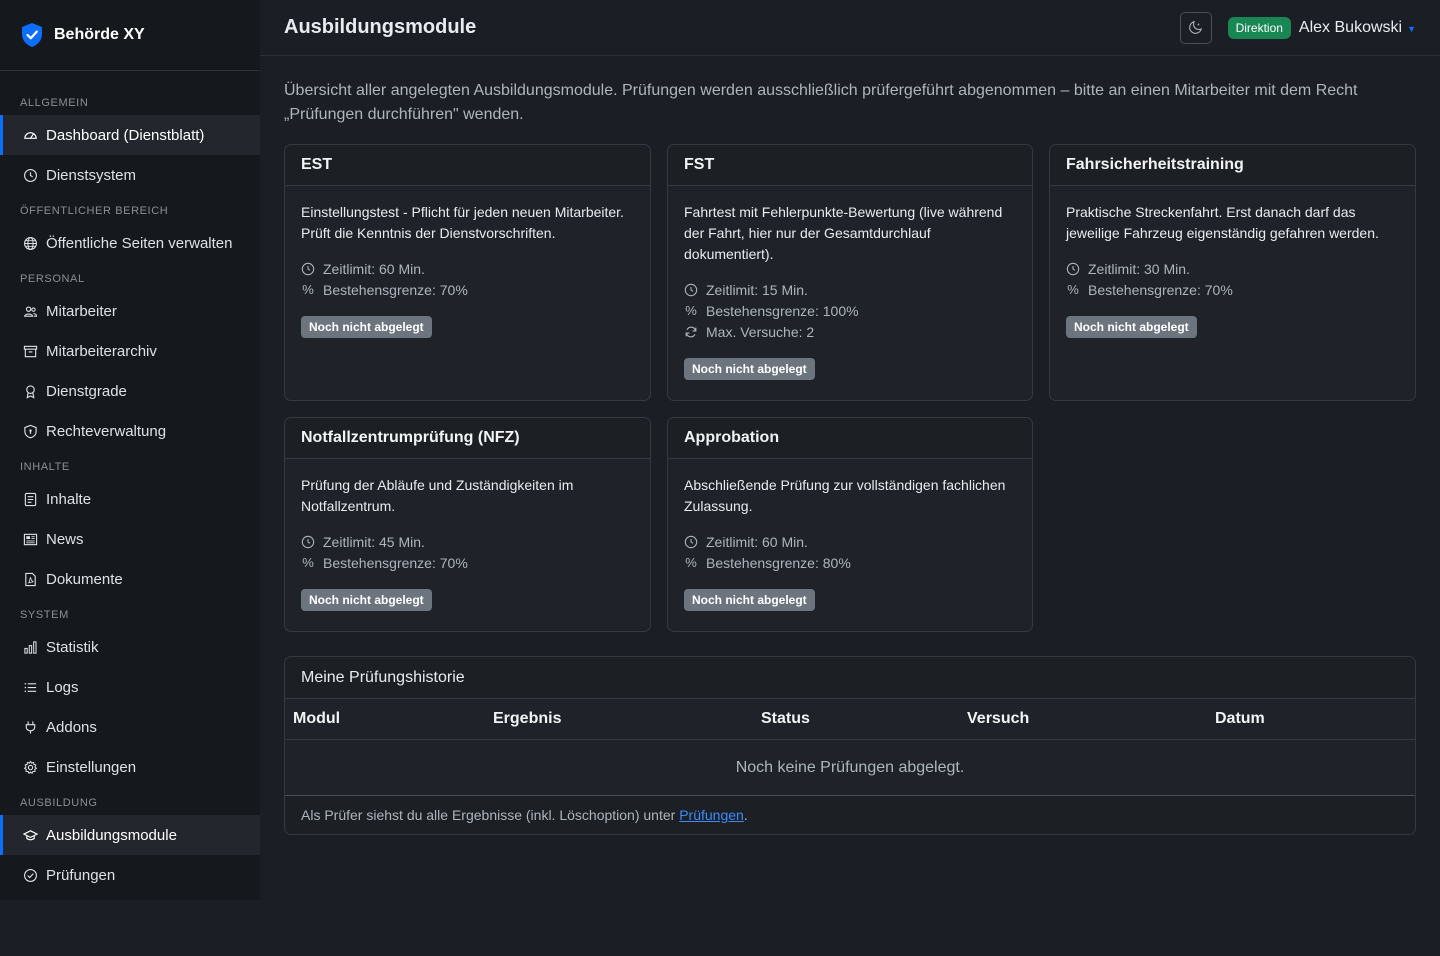 This screenshot has width=1440, height=956. Describe the element at coordinates (30, 727) in the screenshot. I see `plug-icon` at that location.